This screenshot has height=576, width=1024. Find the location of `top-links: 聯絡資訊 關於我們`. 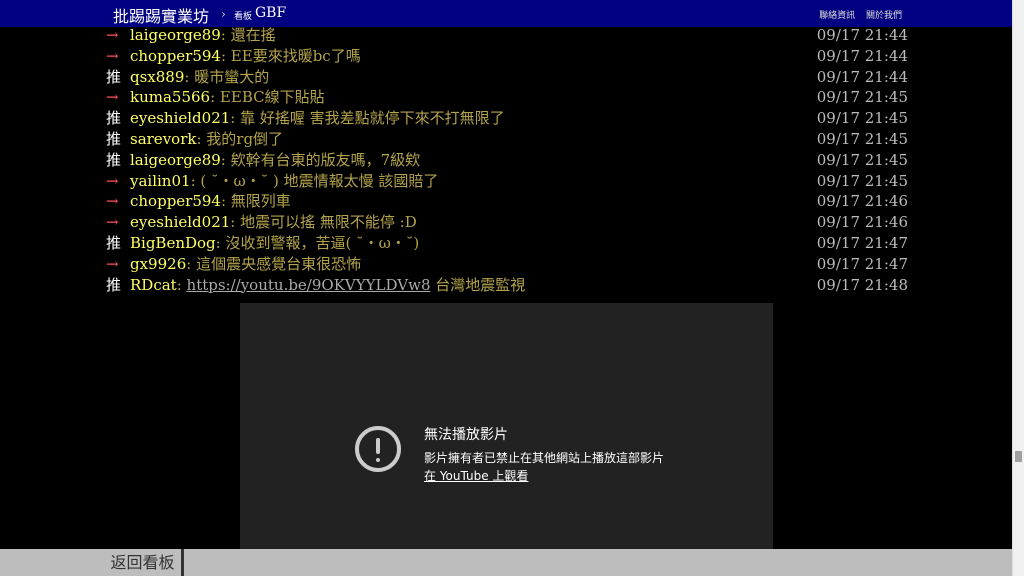

top-links: 聯絡資訊 關於我們 is located at coordinates (856, 14).